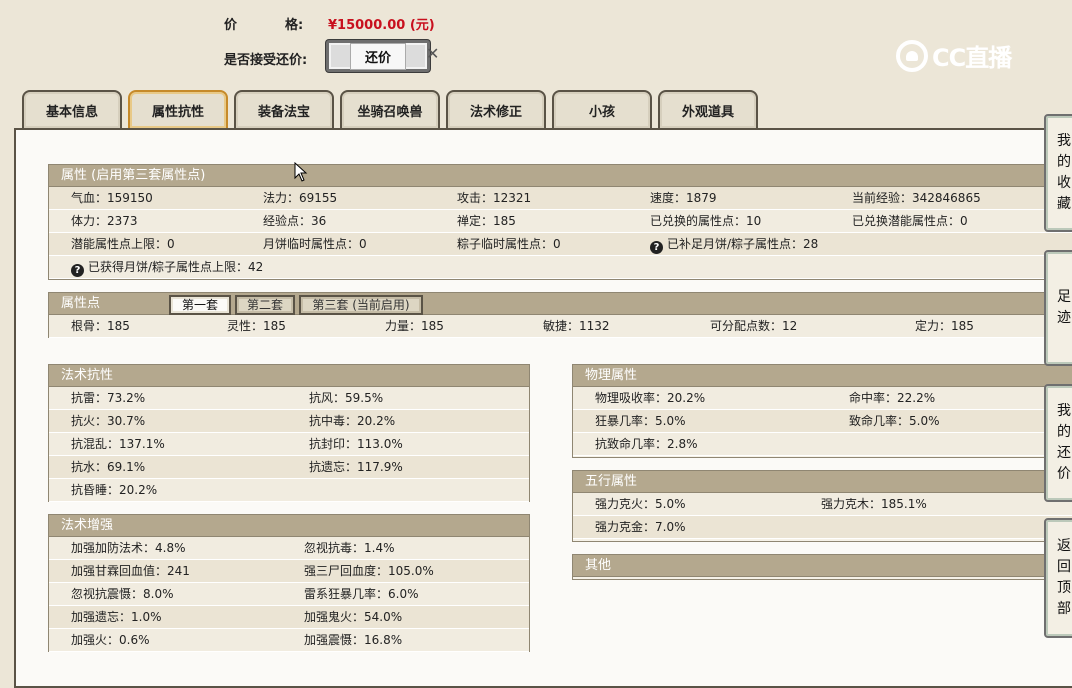 This screenshot has width=1072, height=688. What do you see at coordinates (1064, 297) in the screenshot?
I see `side-label: 足` at bounding box center [1064, 297].